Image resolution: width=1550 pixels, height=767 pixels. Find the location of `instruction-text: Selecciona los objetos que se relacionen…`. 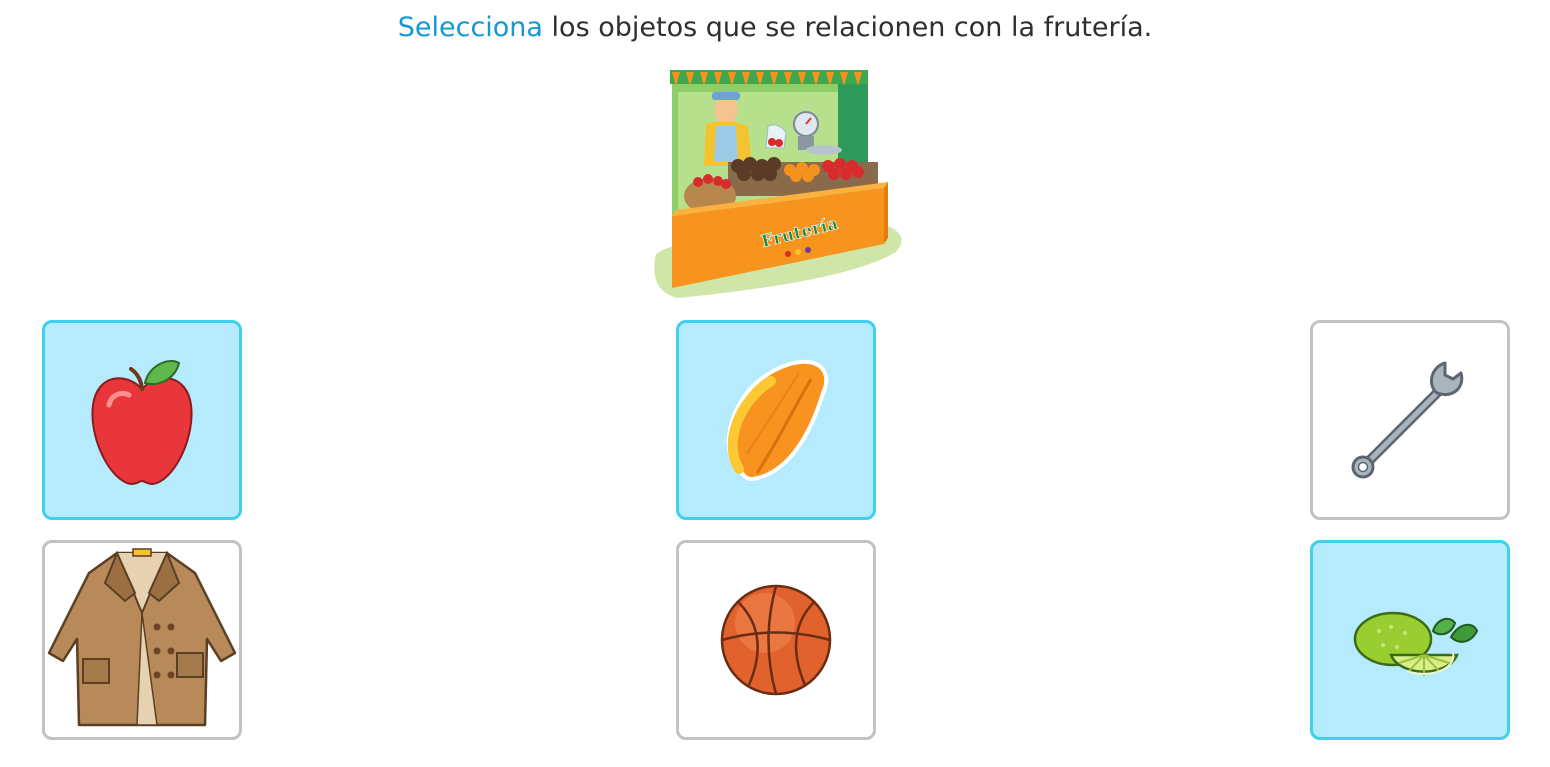

instruction-text: Selecciona los objetos que se relacionen… is located at coordinates (775, 28).